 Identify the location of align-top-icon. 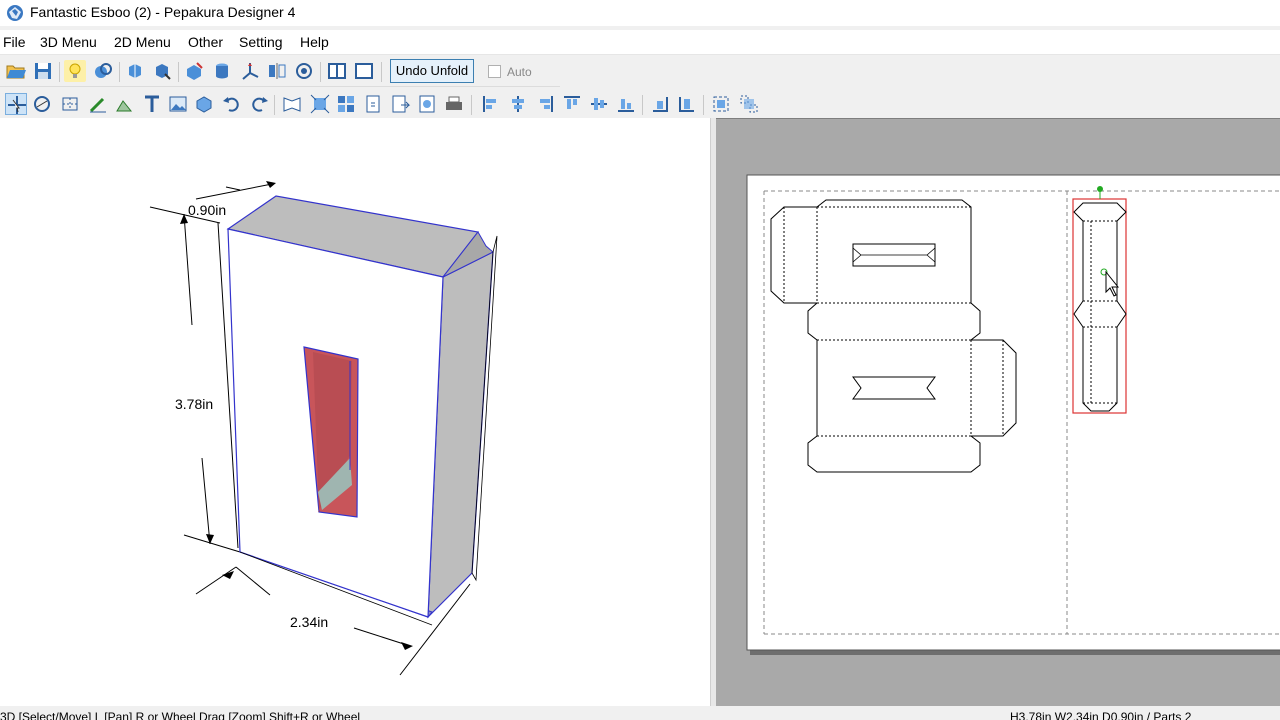
(572, 104).